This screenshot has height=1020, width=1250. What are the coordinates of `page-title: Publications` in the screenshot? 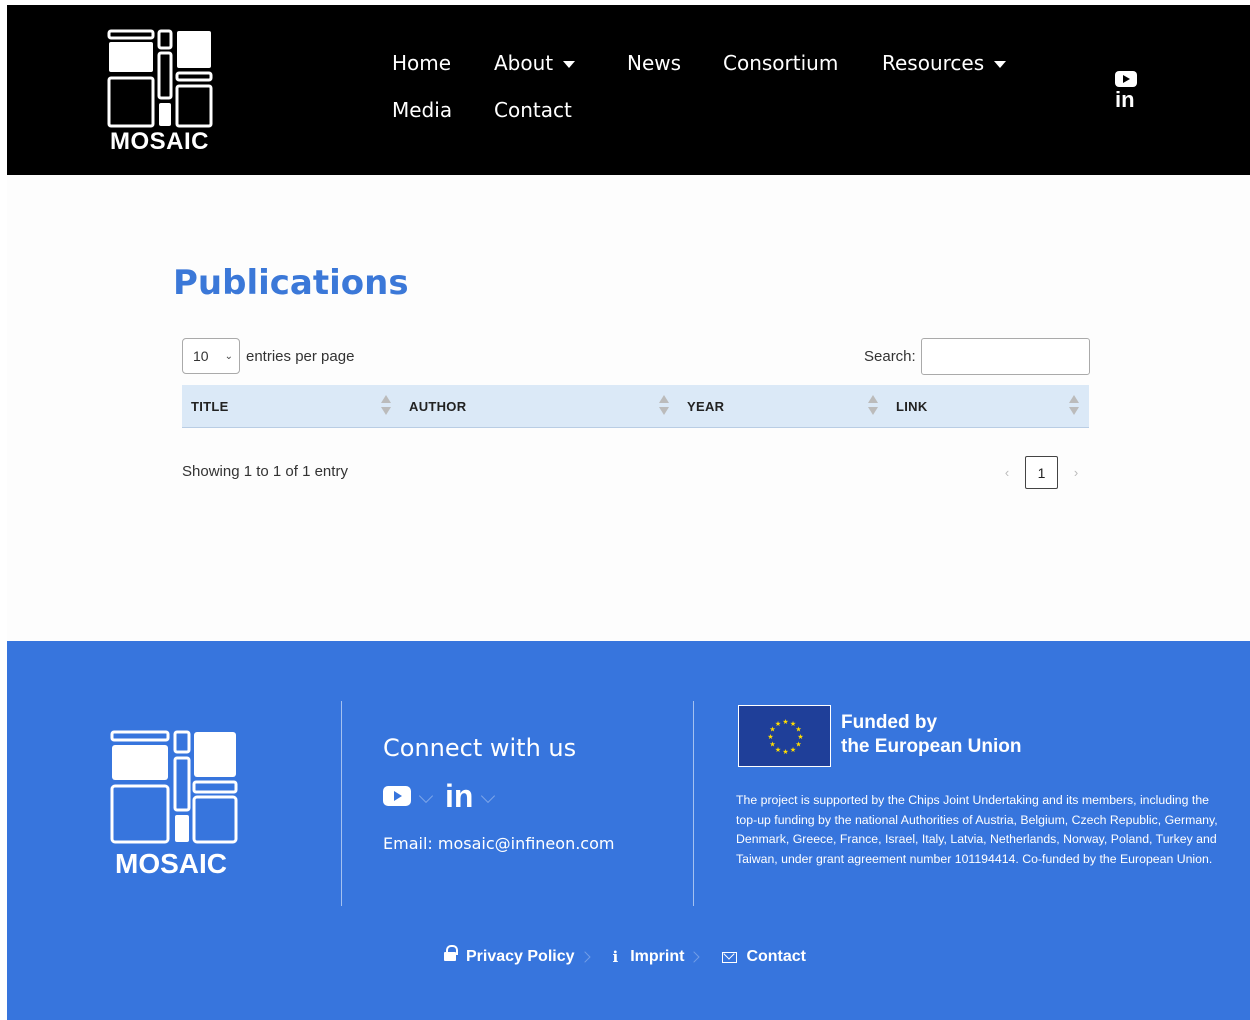 It's located at (291, 283).